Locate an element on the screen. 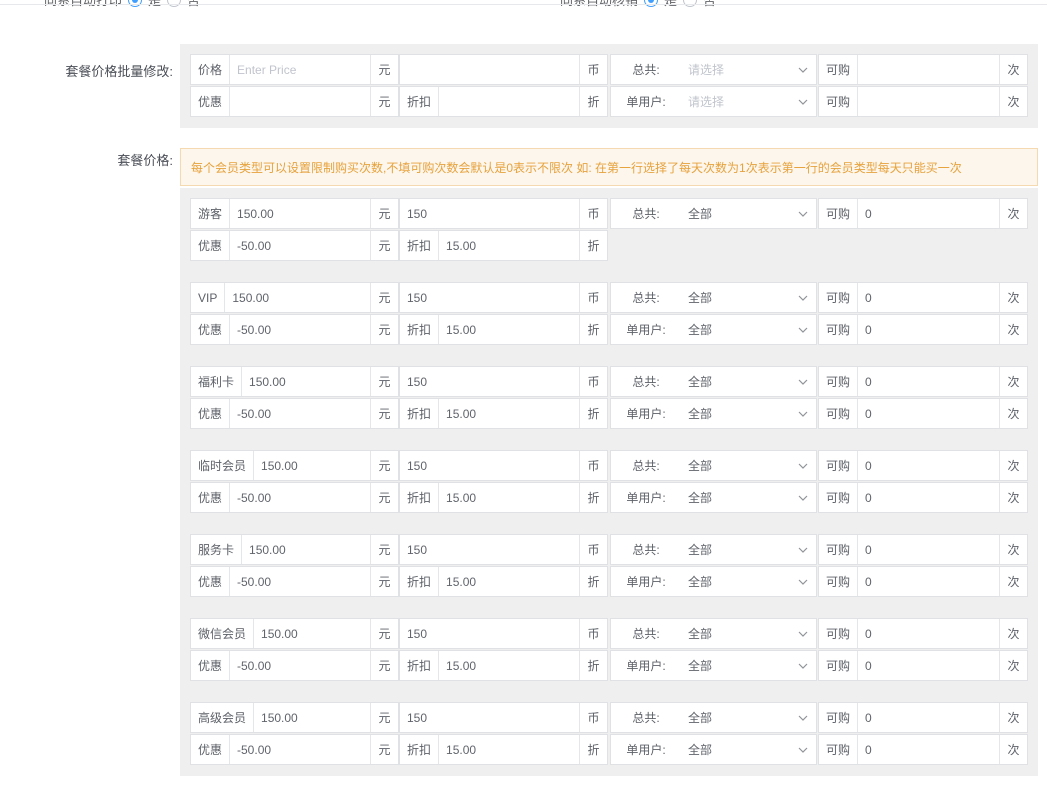 This screenshot has height=786, width=1047. batch-per-user-buy-input is located at coordinates (928, 101).